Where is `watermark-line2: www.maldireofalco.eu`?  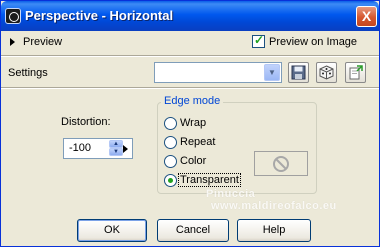
watermark-line2: www.maldireofalco.eu is located at coordinates (274, 206).